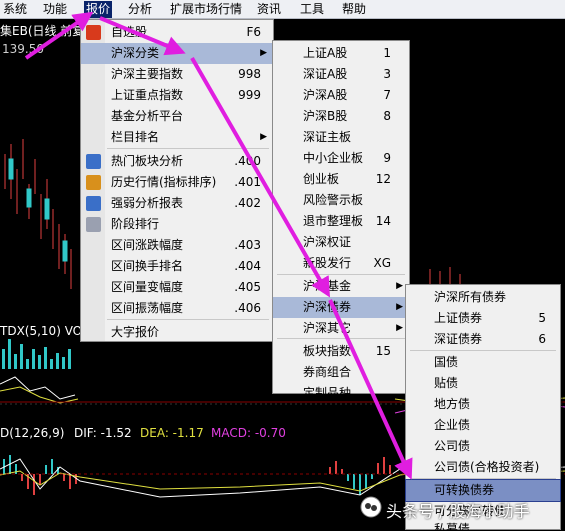 This screenshot has height=531, width=565. I want to click on menu-item-shortcut: 6, so click(542, 339).